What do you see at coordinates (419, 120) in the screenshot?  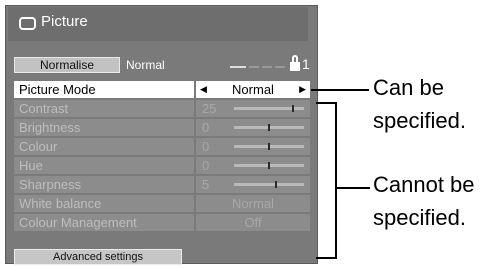 I see `annotation-can-specified: specified.` at bounding box center [419, 120].